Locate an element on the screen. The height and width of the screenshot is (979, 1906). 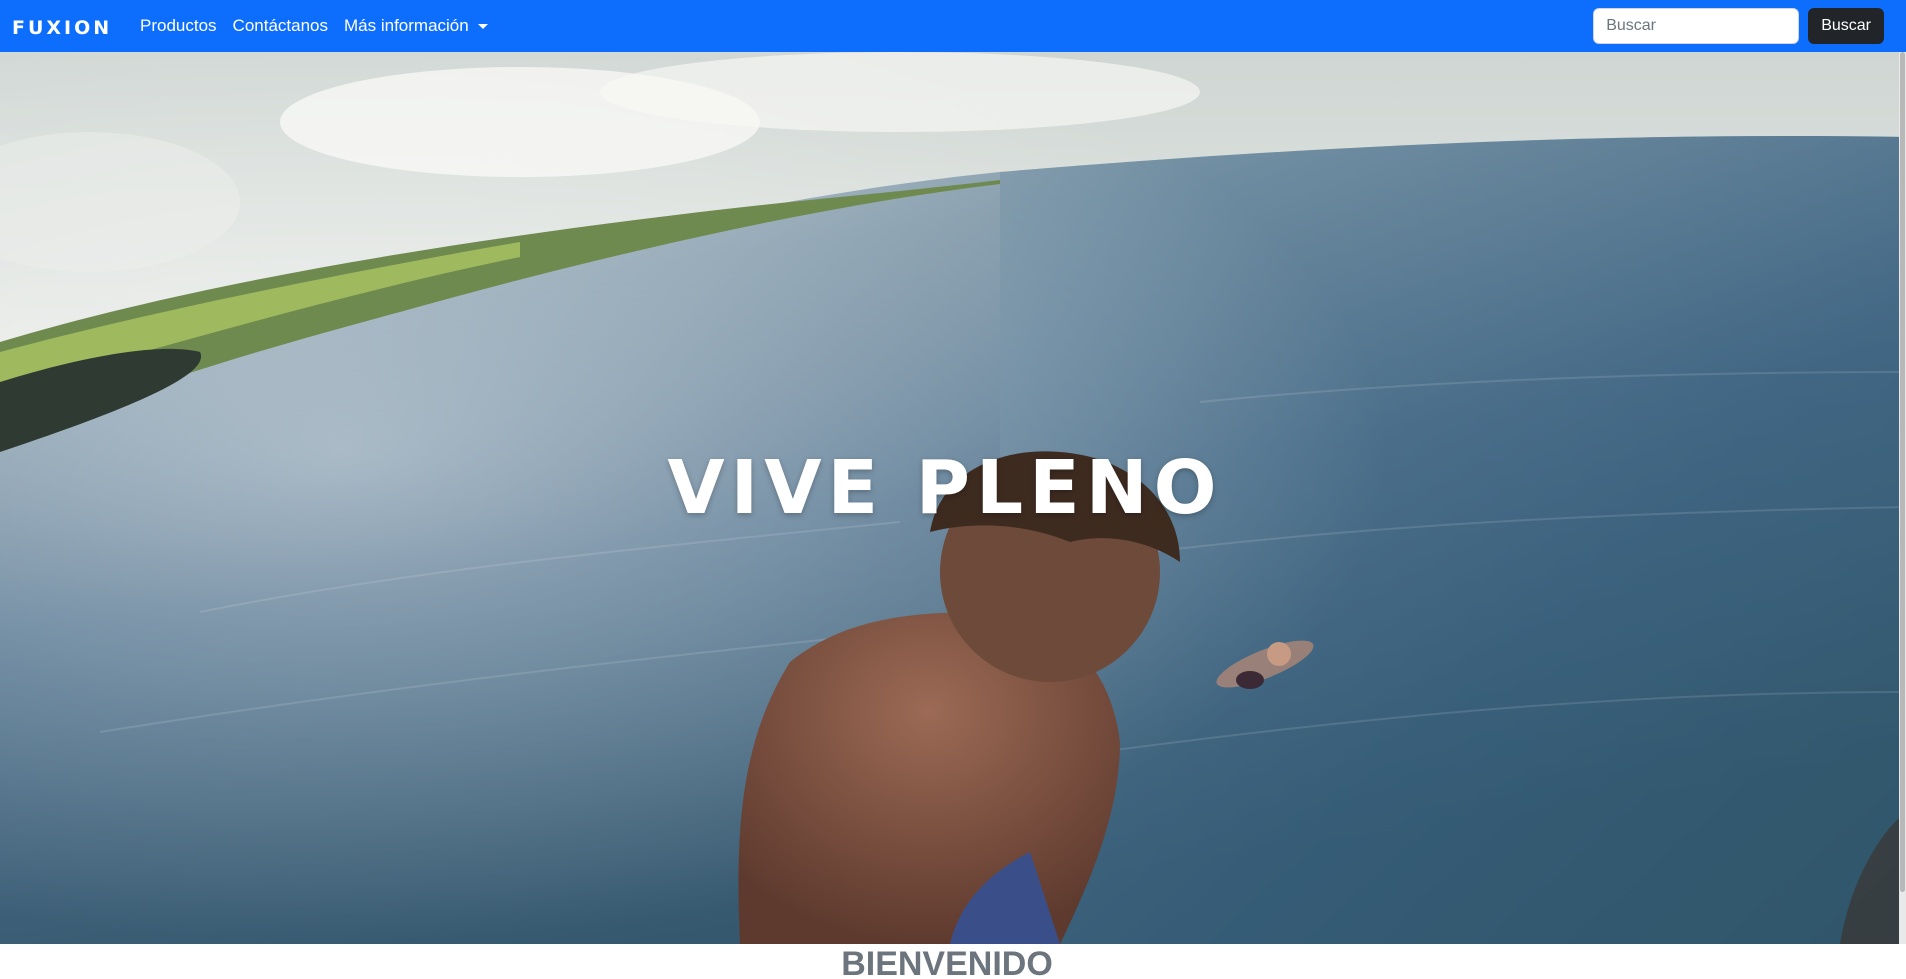
nav-link-productos-label: Productos is located at coordinates (178, 25).